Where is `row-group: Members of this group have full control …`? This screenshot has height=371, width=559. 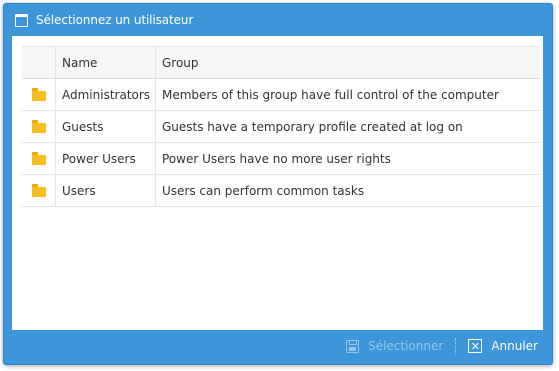
row-group: Members of this group have full control … is located at coordinates (330, 94).